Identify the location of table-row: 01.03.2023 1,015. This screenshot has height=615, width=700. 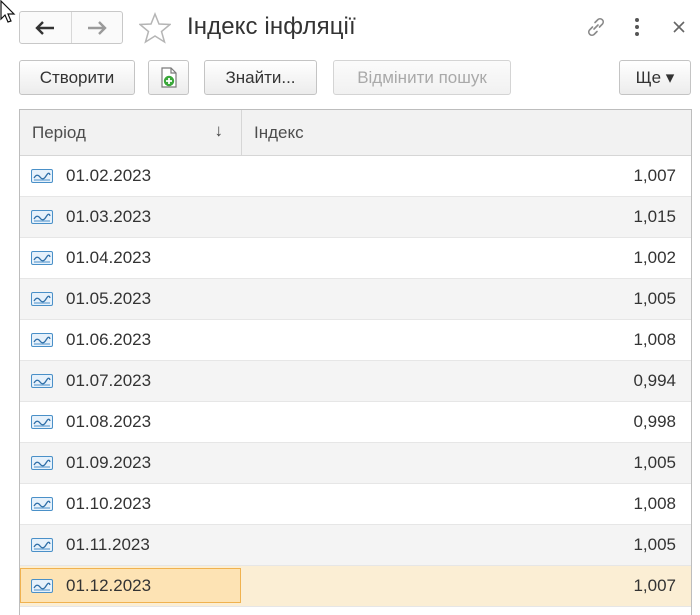
(355, 217).